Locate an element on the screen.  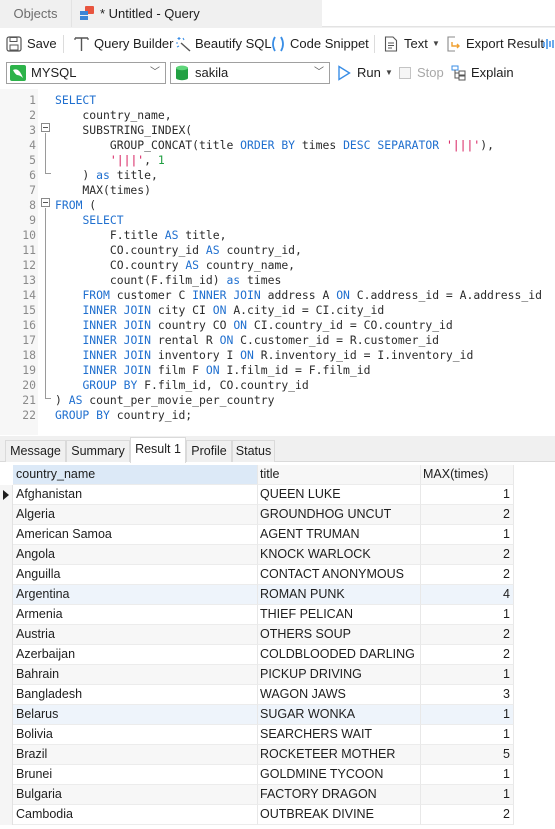
cell-max-times: 4 is located at coordinates (467, 595).